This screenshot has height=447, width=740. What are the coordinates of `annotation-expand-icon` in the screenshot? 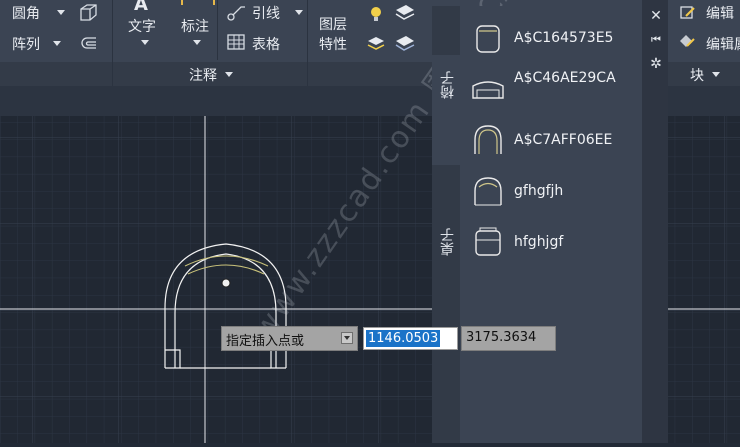 It's located at (229, 74).